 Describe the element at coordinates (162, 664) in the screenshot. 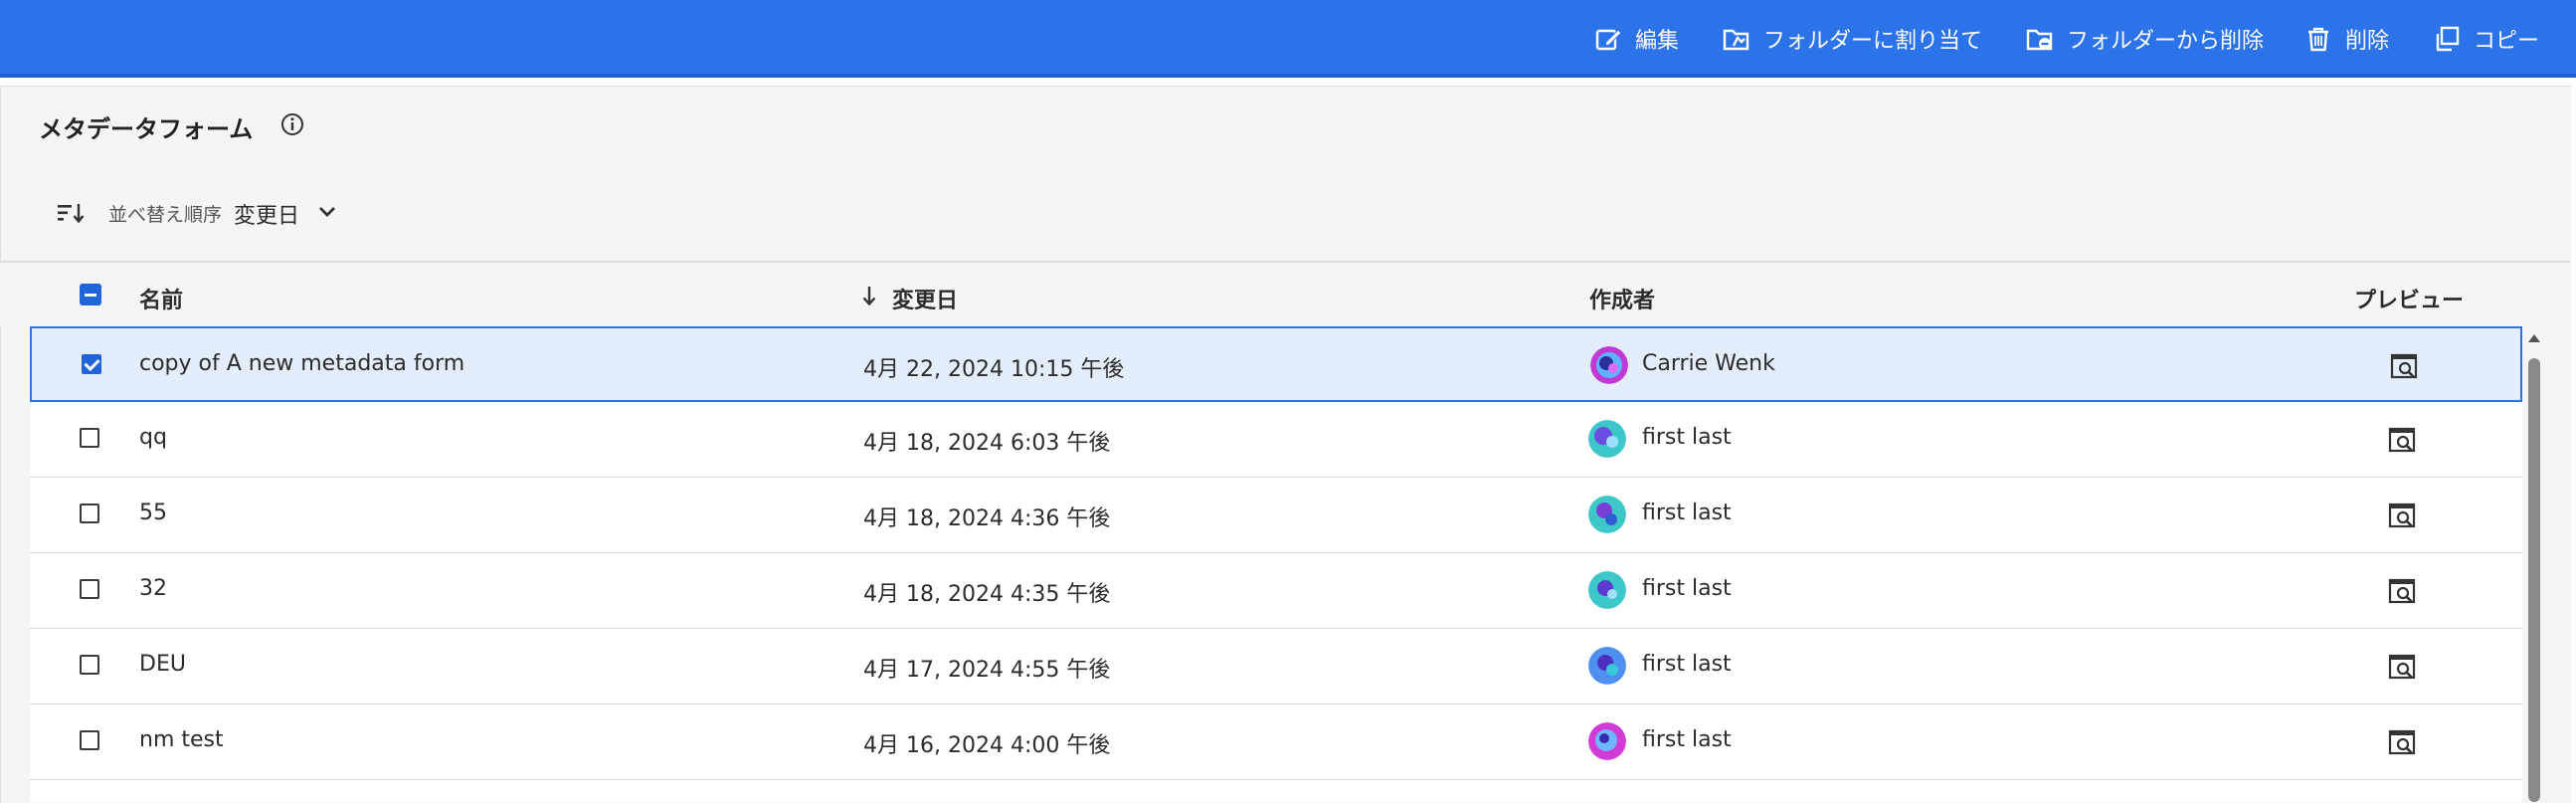

I see `form-name: DEU` at that location.